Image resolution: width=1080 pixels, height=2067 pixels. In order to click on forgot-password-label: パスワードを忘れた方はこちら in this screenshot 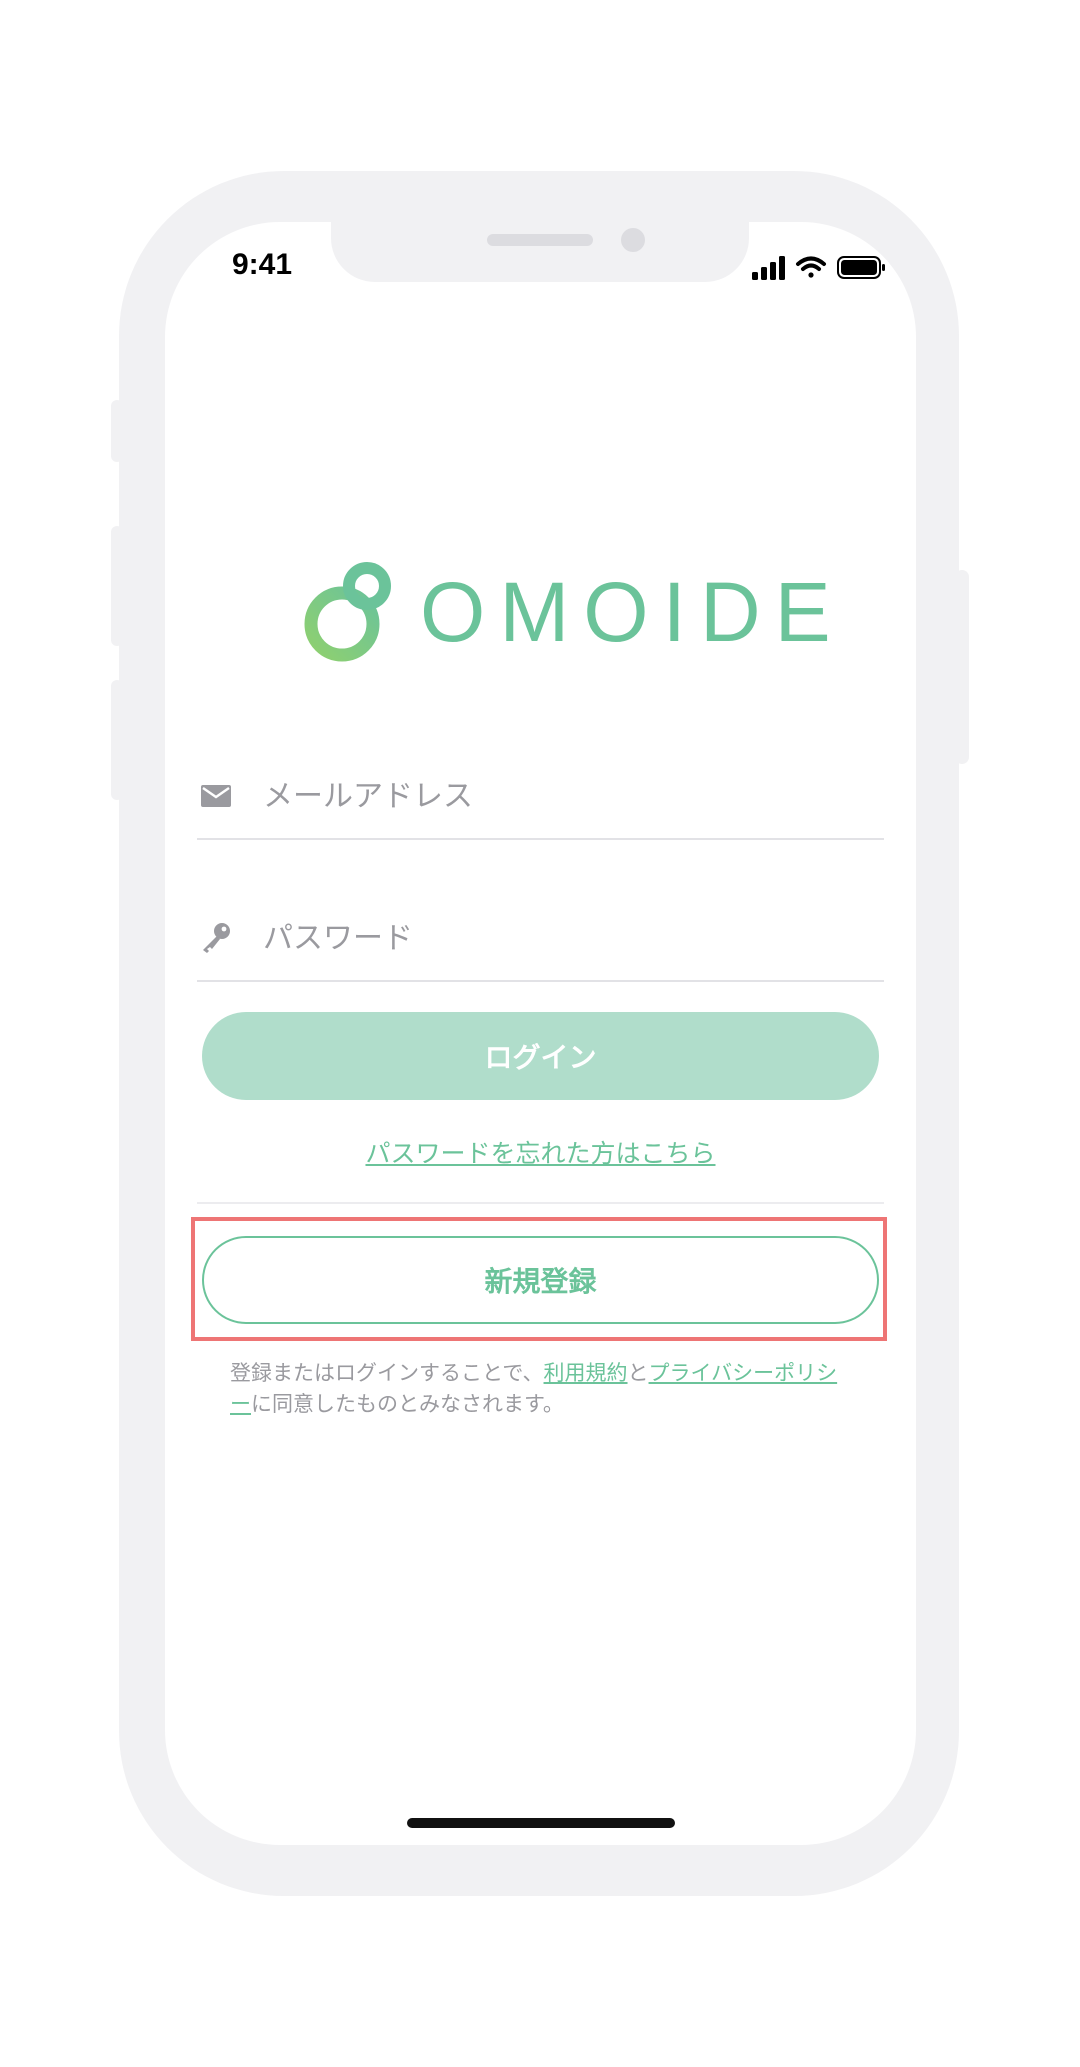, I will do `click(540, 1153)`.